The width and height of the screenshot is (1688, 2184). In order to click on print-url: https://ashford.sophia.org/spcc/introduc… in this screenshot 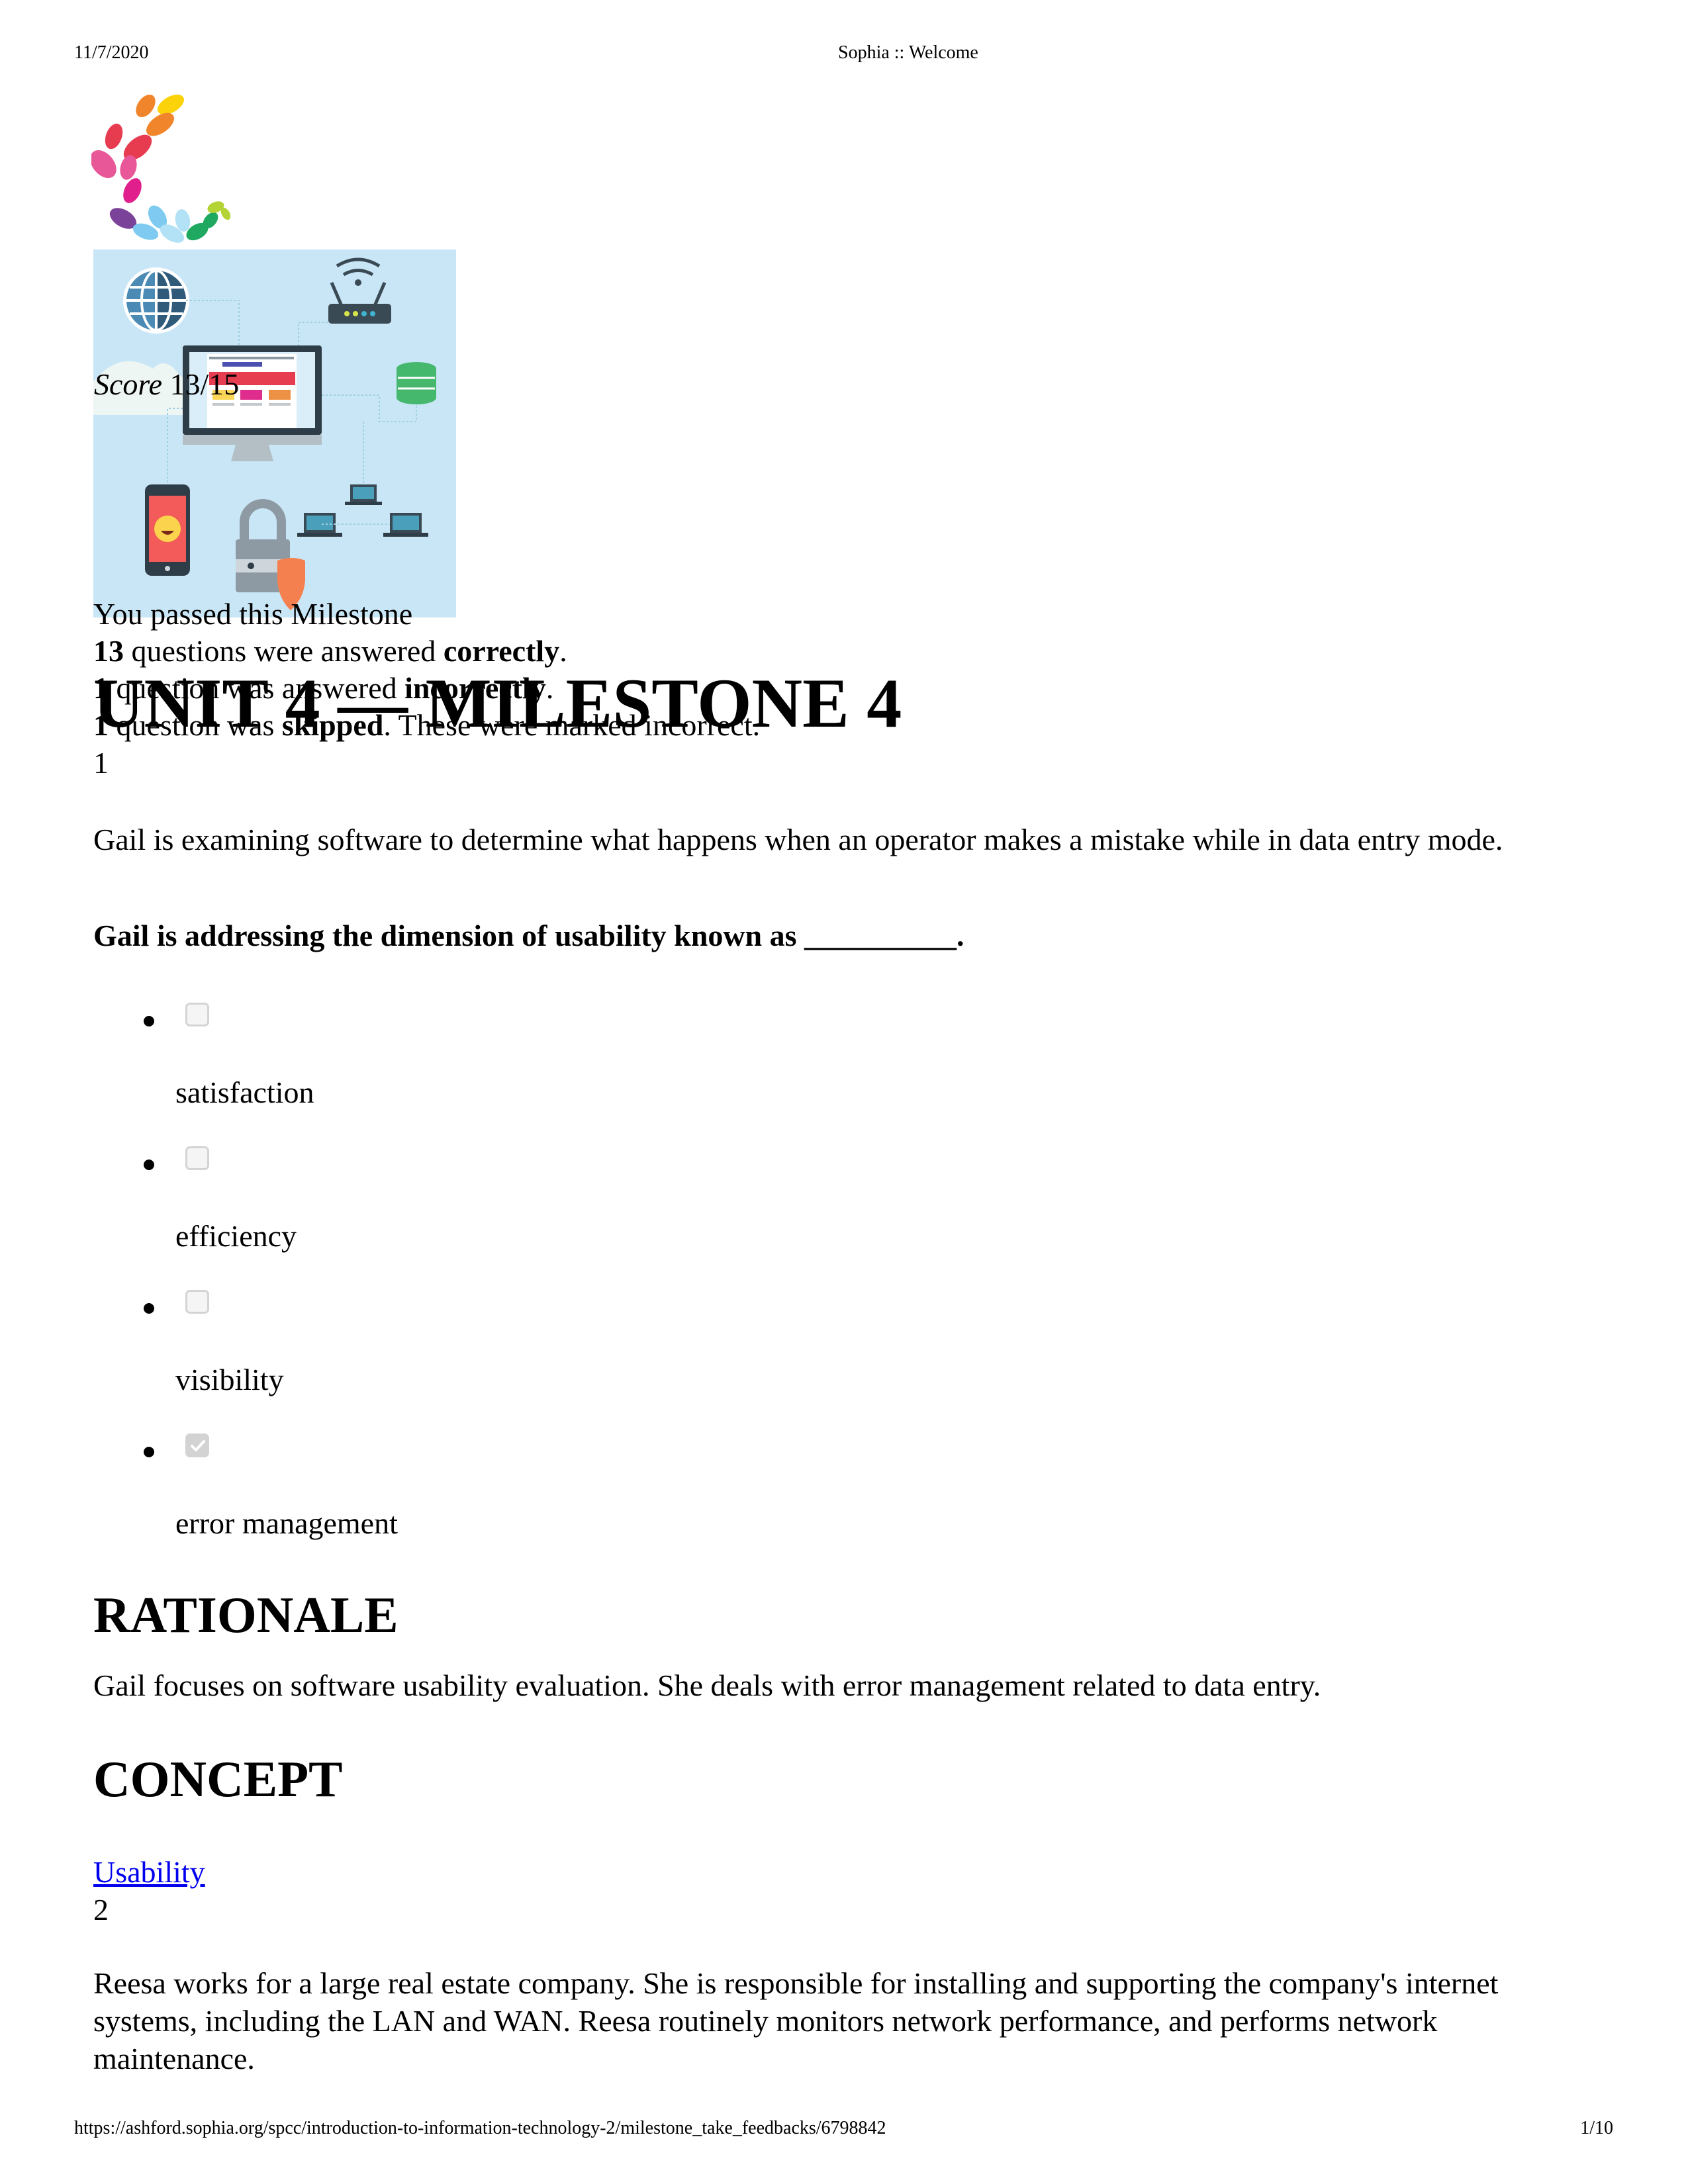, I will do `click(480, 2128)`.